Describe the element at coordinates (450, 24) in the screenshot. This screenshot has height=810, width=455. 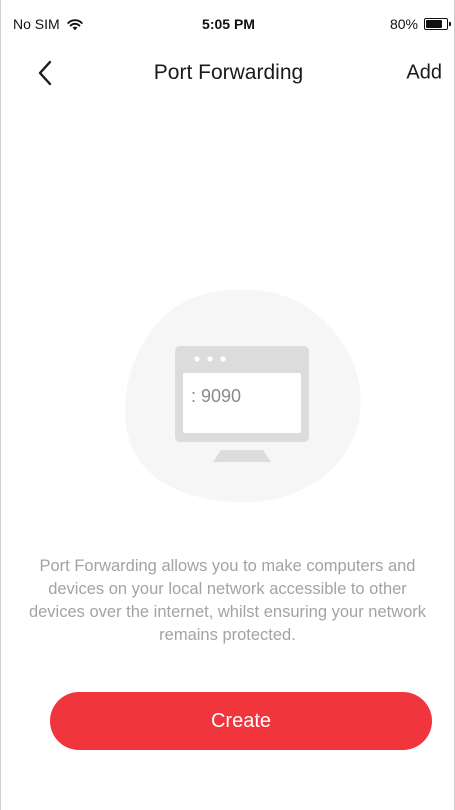
I see `battery-cap` at that location.